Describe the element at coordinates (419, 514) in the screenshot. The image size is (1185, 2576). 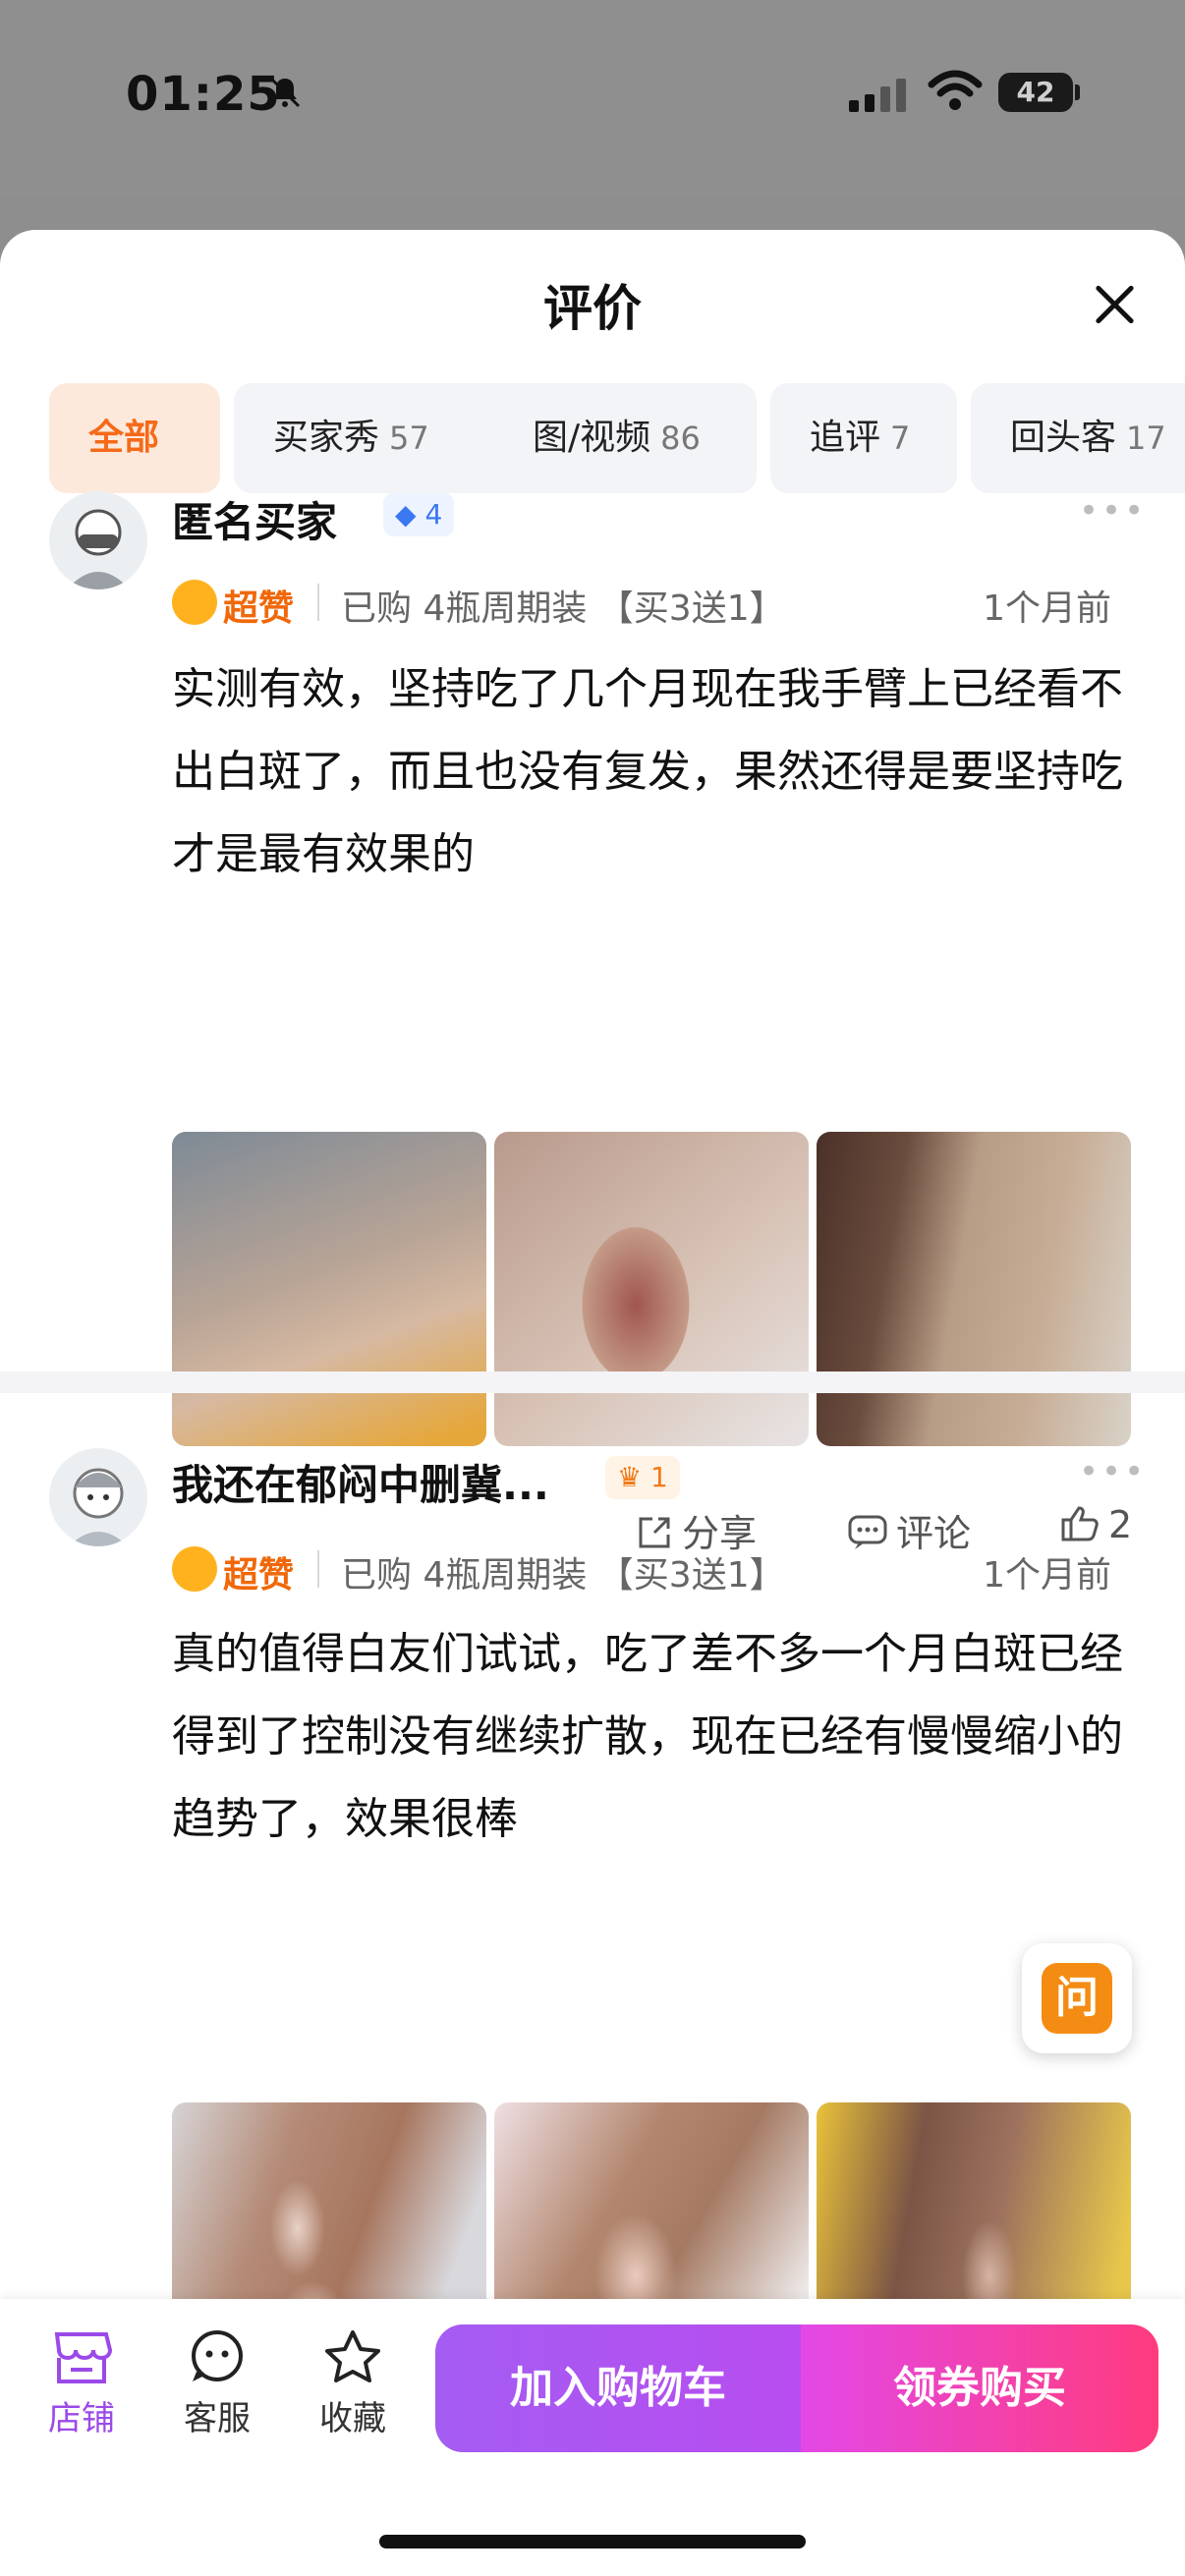
I see `level-badge: ◆ 4` at that location.